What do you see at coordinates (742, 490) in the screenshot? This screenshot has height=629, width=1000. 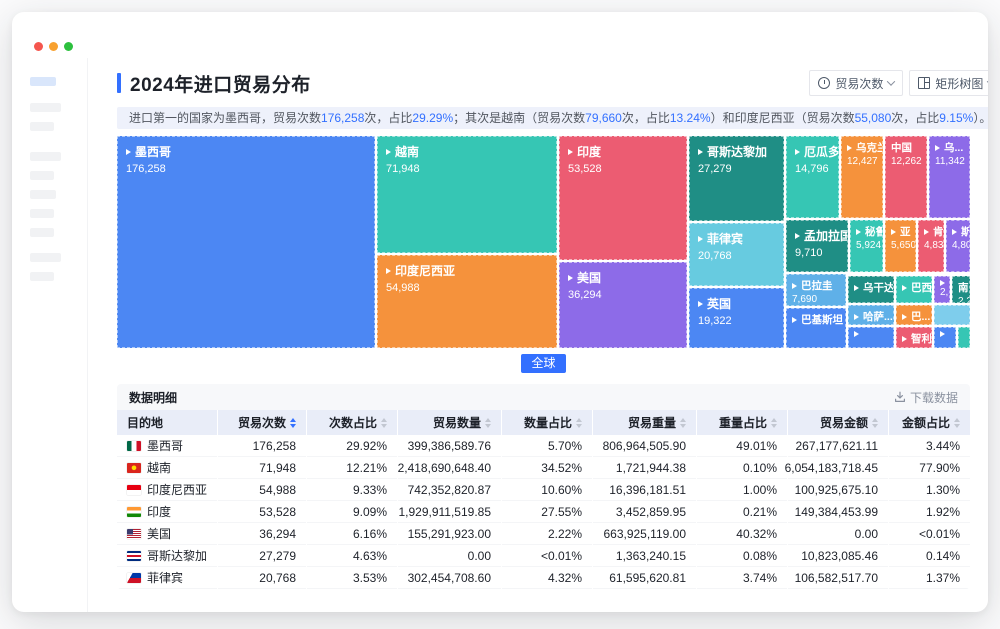 I see `table-cell: 1.00%` at bounding box center [742, 490].